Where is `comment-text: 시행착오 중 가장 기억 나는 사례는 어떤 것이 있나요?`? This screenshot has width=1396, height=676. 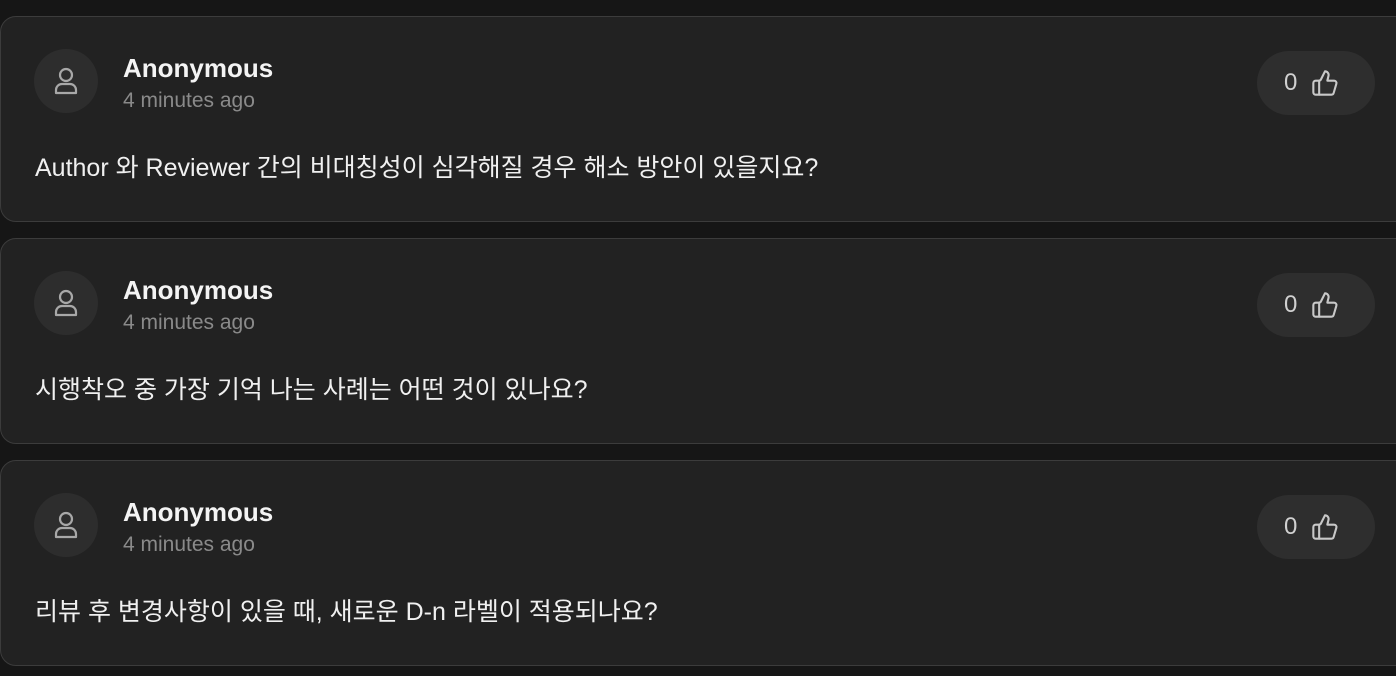 comment-text: 시행착오 중 가장 기억 나는 사례는 어떤 것이 있나요? is located at coordinates (311, 390).